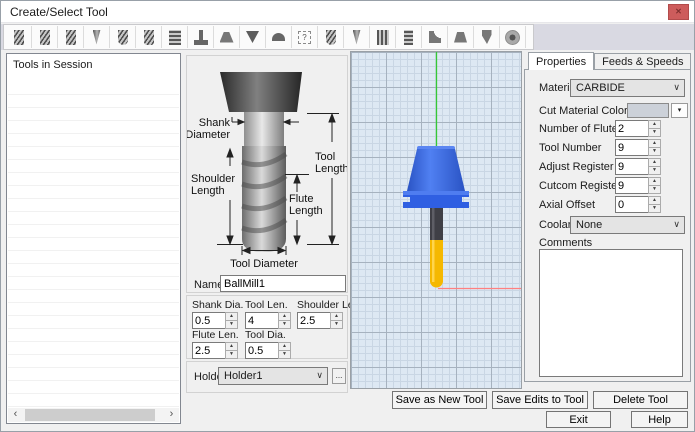 The width and height of the screenshot is (695, 432). I want to click on shank-dia-stepper: ▲▼, so click(215, 320).